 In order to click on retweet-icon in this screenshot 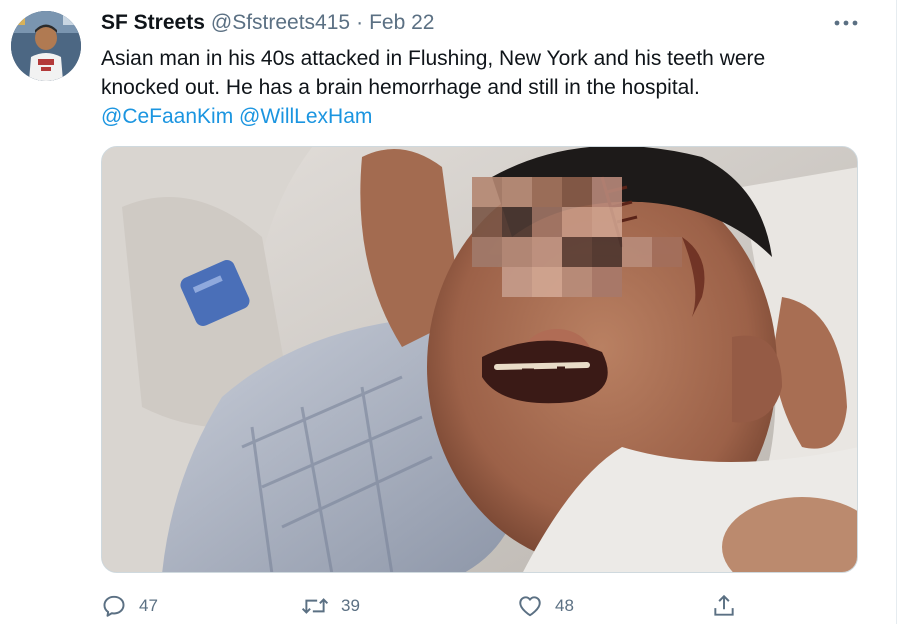, I will do `click(315, 606)`.